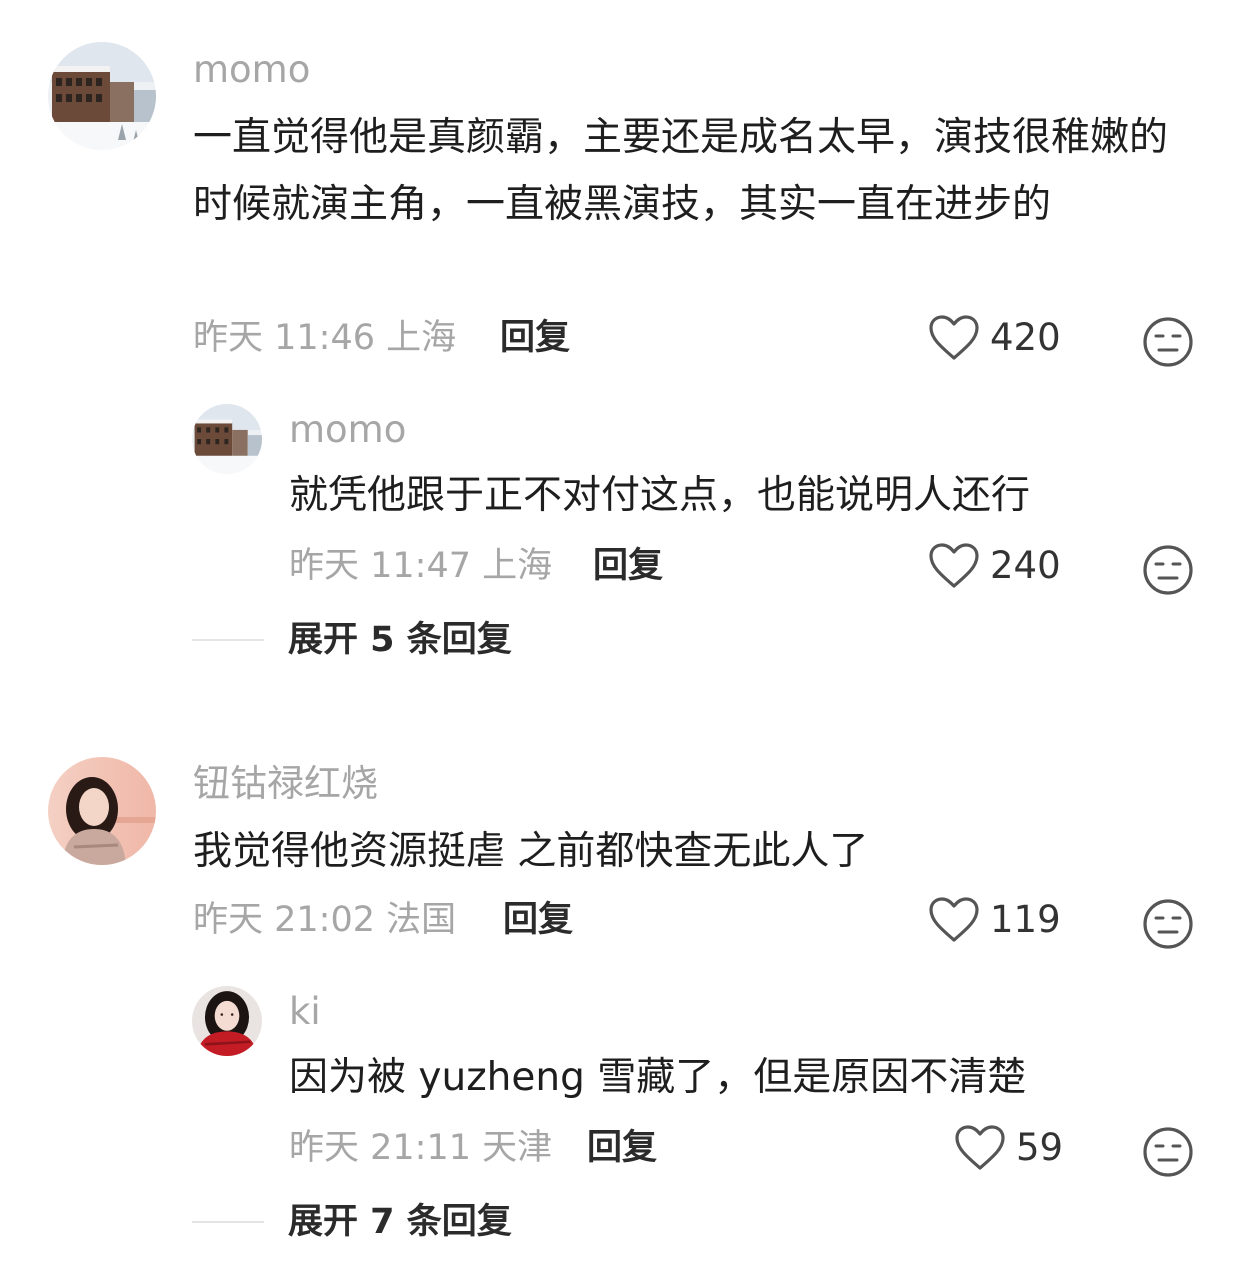 This screenshot has width=1242, height=1282. I want to click on like-count: 59, so click(1040, 1147).